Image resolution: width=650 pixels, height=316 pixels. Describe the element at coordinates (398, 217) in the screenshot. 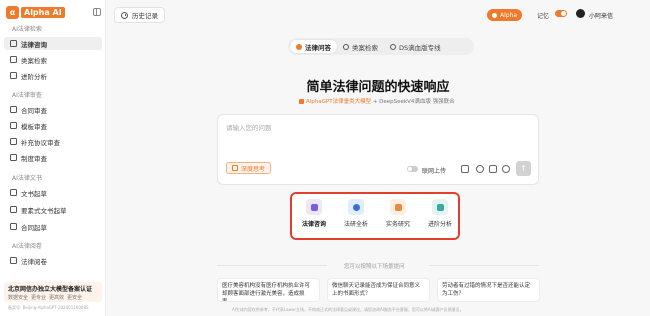

I see `feature-practice-research: 实务研究` at that location.